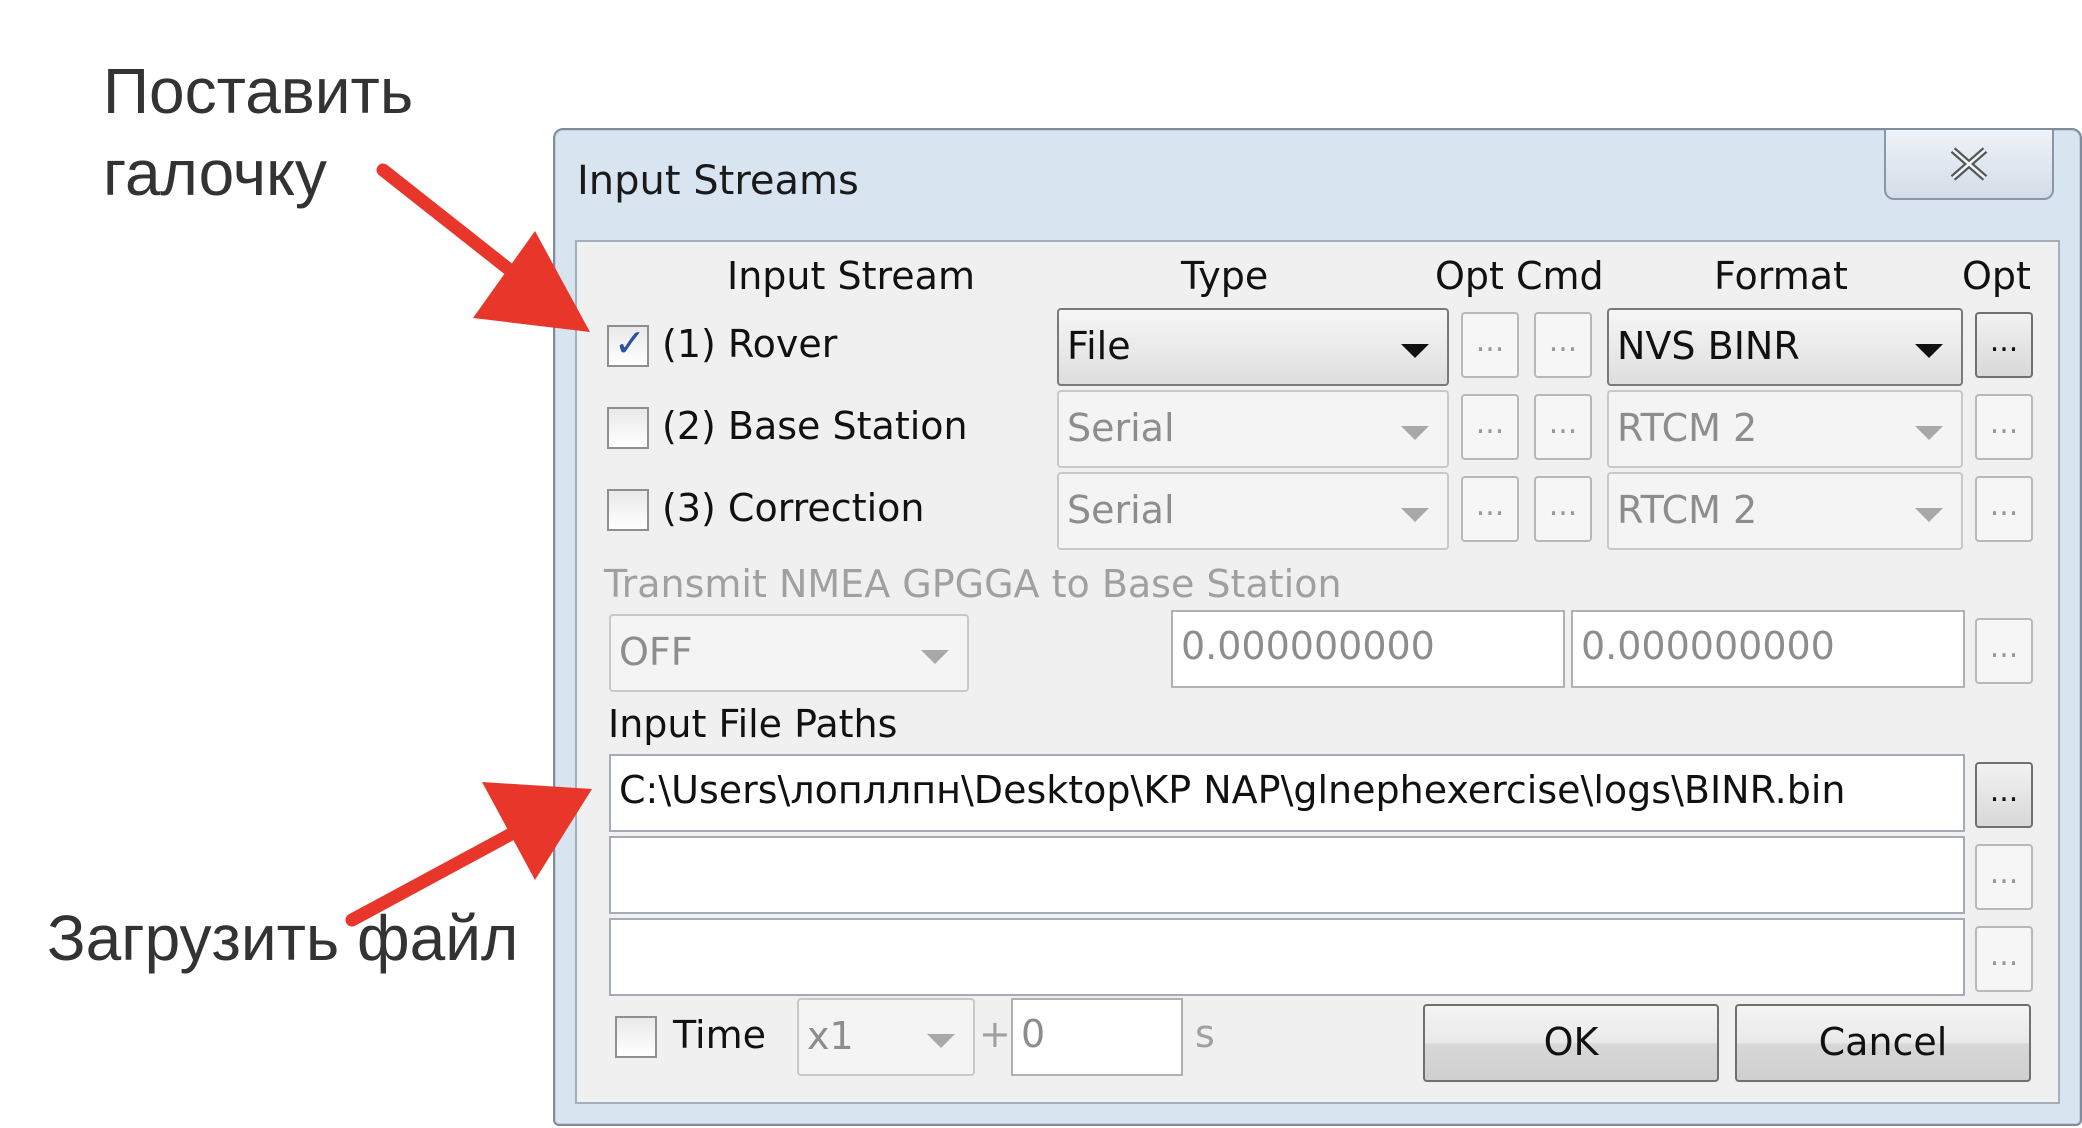  Describe the element at coordinates (1287, 875) in the screenshot. I see `base-path-field` at that location.